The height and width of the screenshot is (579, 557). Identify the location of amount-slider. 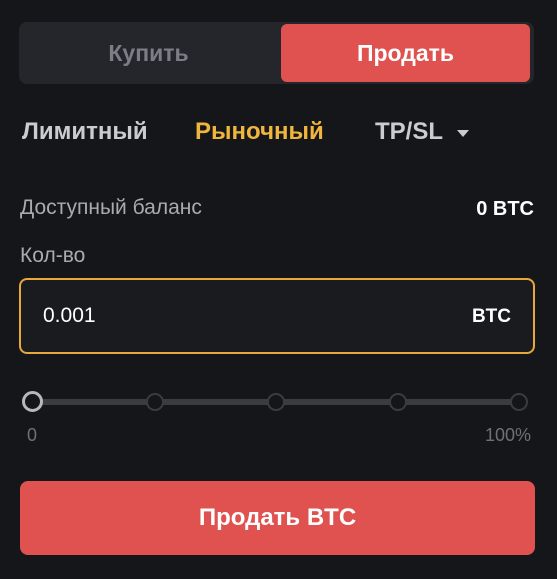
(275, 401).